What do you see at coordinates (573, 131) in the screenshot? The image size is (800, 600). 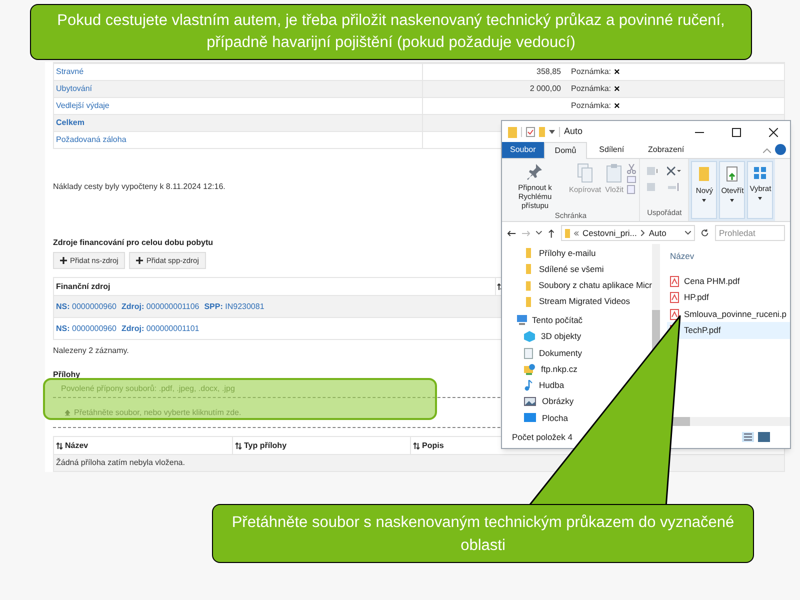 I see `window-title: Auto` at bounding box center [573, 131].